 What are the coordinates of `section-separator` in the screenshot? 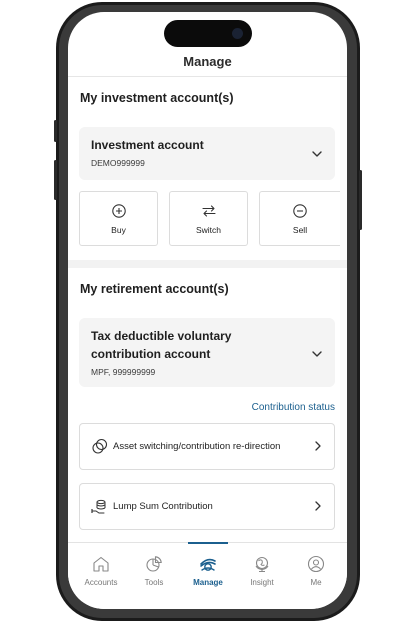 It's located at (207, 264).